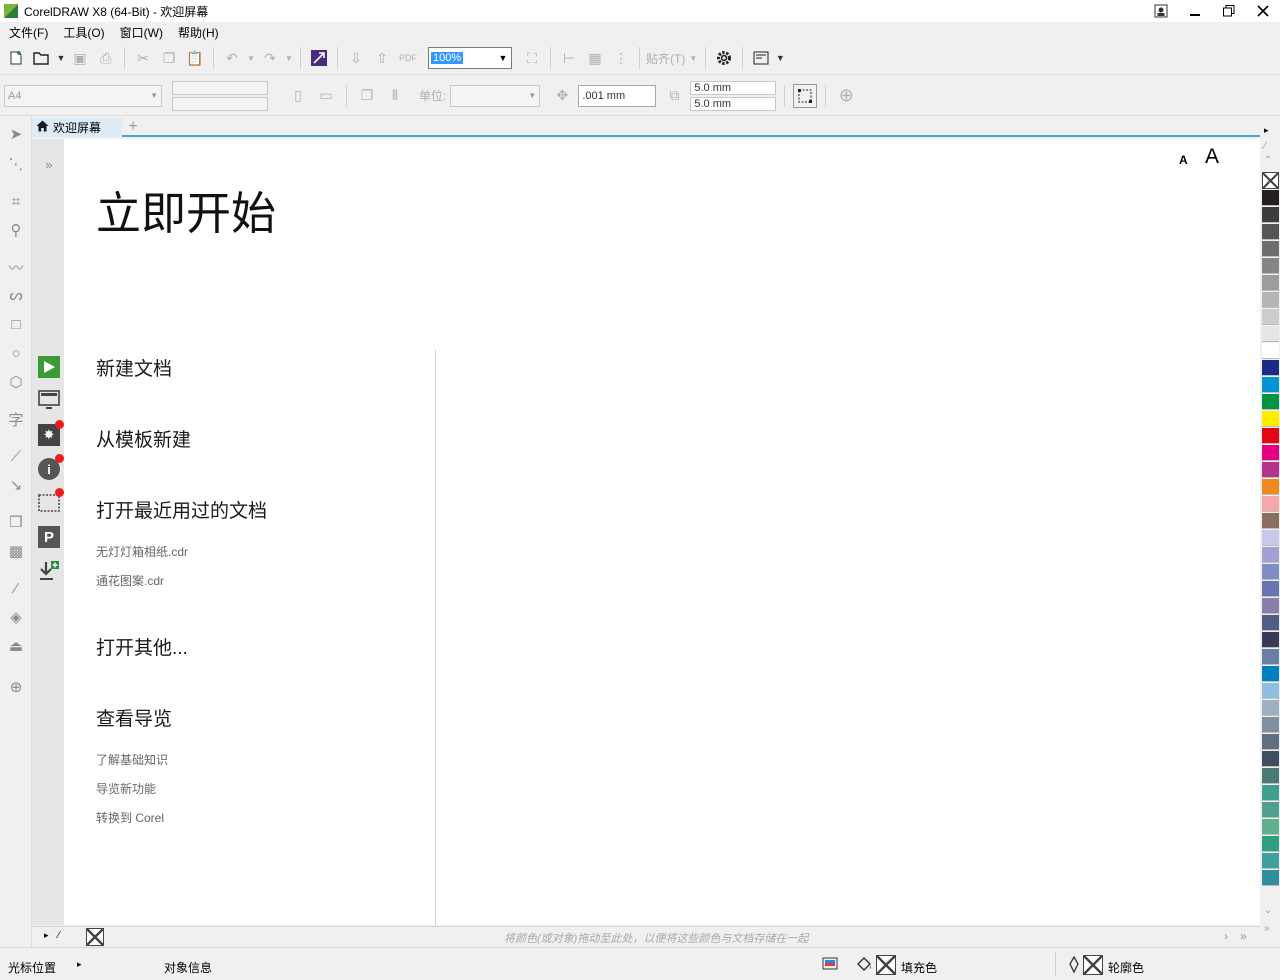  Describe the element at coordinates (201, 32) in the screenshot. I see `menu-help: 帮助(H)` at that location.